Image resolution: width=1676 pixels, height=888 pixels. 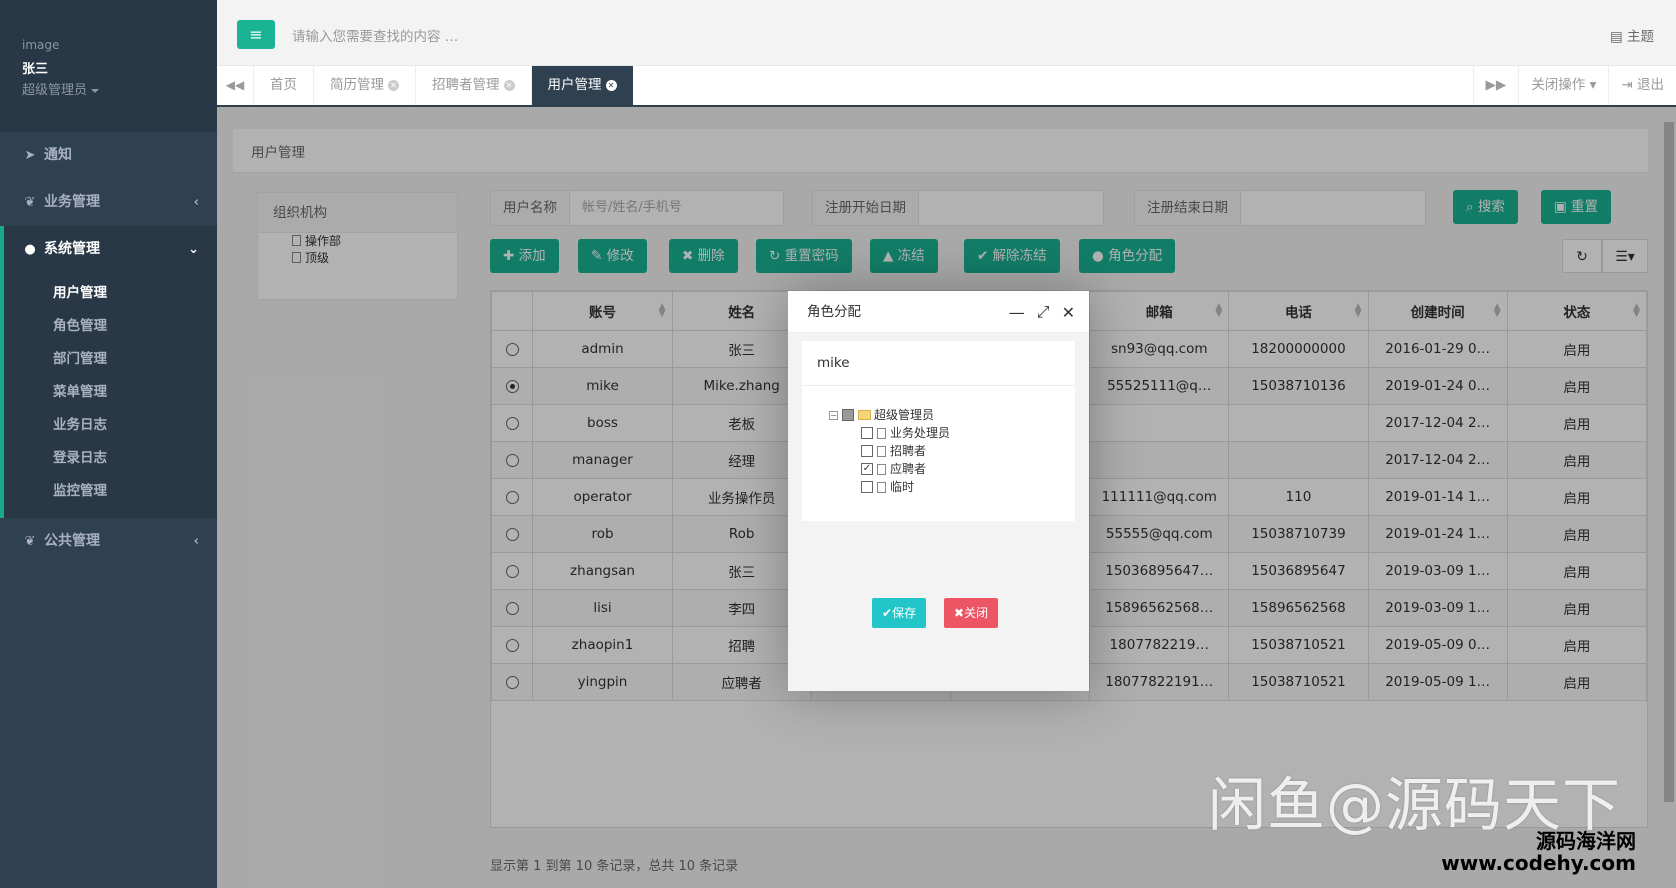 I want to click on sidebar-item-label: 公共管理, so click(x=72, y=541).